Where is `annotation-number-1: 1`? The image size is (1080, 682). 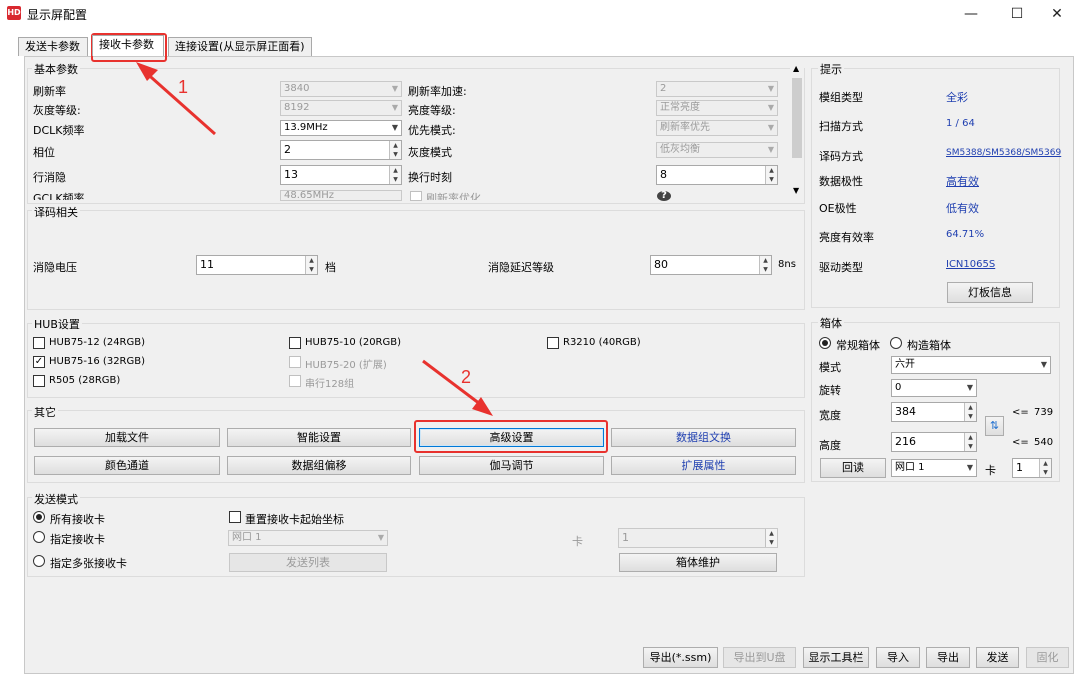 annotation-number-1: 1 is located at coordinates (183, 87).